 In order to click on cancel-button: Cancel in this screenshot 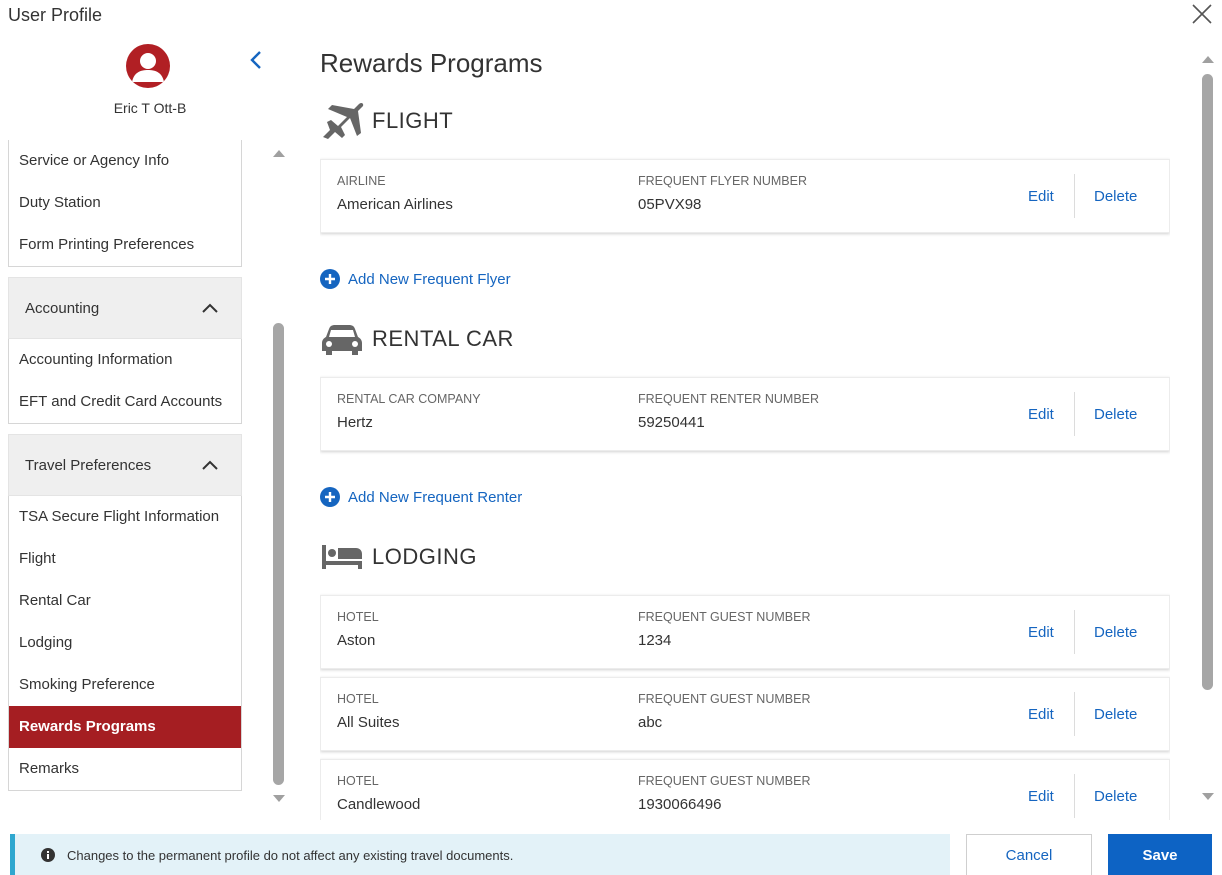, I will do `click(1029, 854)`.